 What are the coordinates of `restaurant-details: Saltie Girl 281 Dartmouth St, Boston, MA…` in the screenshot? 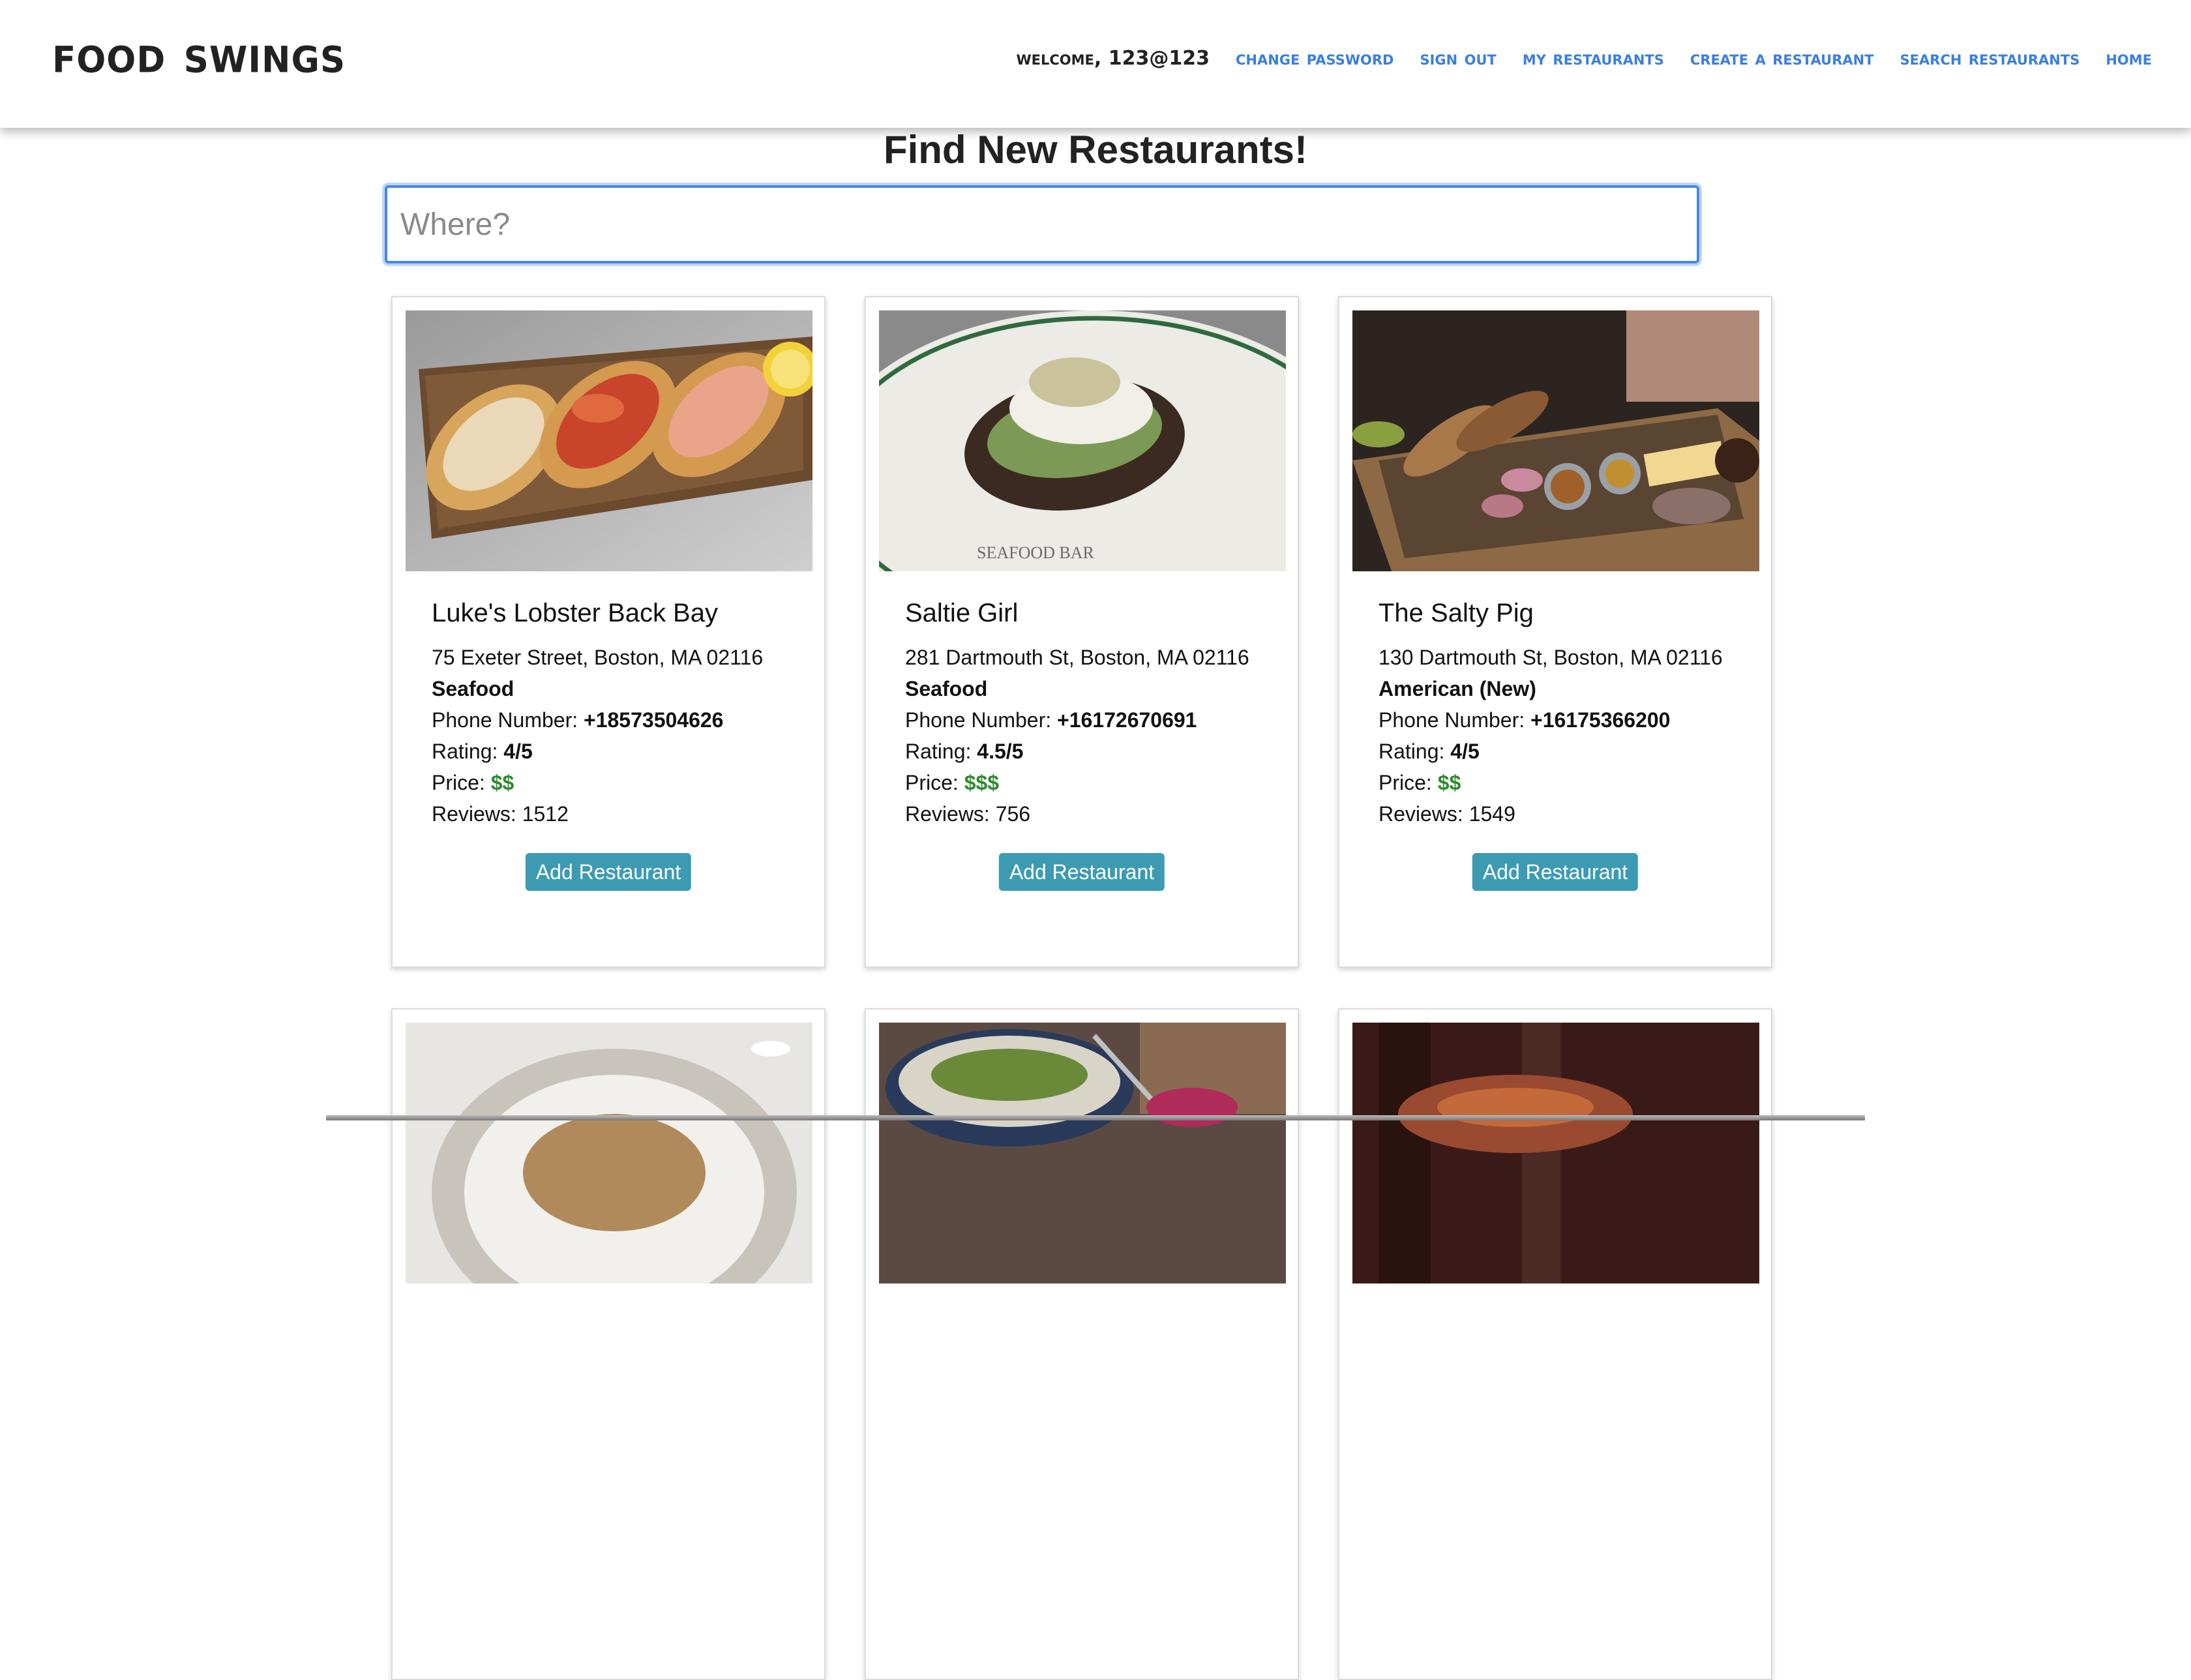 It's located at (1094, 712).